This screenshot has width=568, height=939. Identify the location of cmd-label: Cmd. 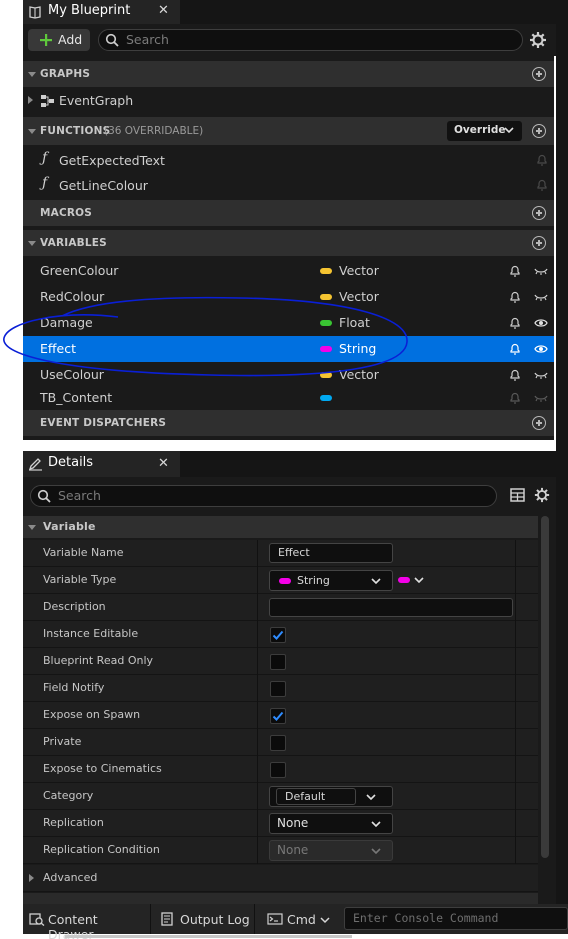
(301, 919).